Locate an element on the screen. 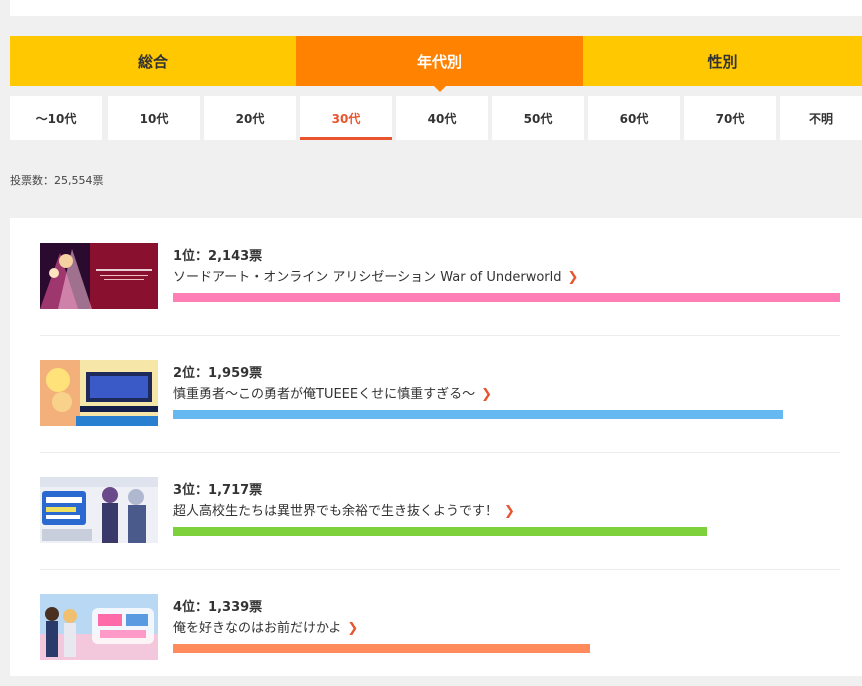 The height and width of the screenshot is (686, 862). anime-title-link: 慎重勇者〜この勇者が俺TUEEEくせに慎重すぎる〜 ❯ is located at coordinates (332, 392).